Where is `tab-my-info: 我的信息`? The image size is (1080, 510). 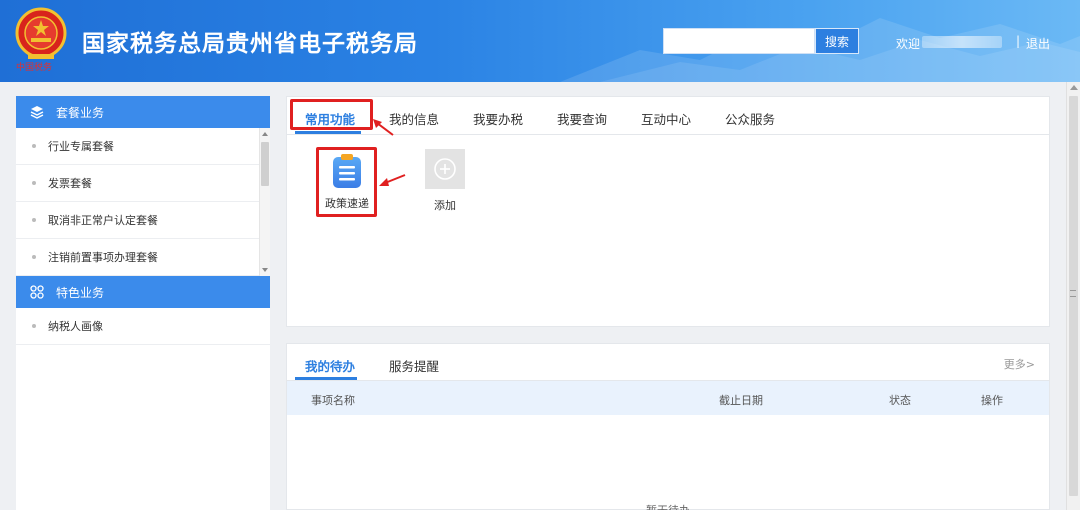
tab-my-info: 我的信息 is located at coordinates (414, 118).